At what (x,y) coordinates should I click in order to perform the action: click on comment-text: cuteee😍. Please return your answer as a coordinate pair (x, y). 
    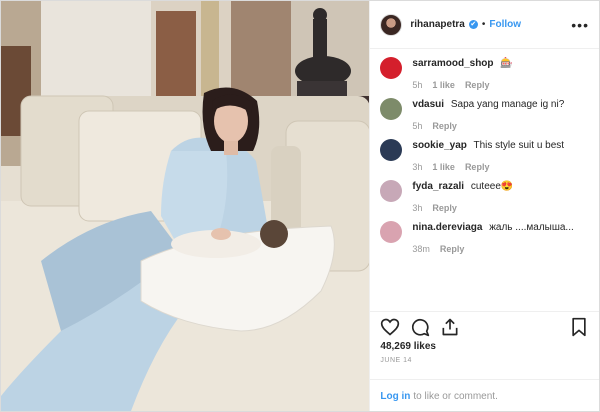
    Looking at the image, I should click on (492, 186).